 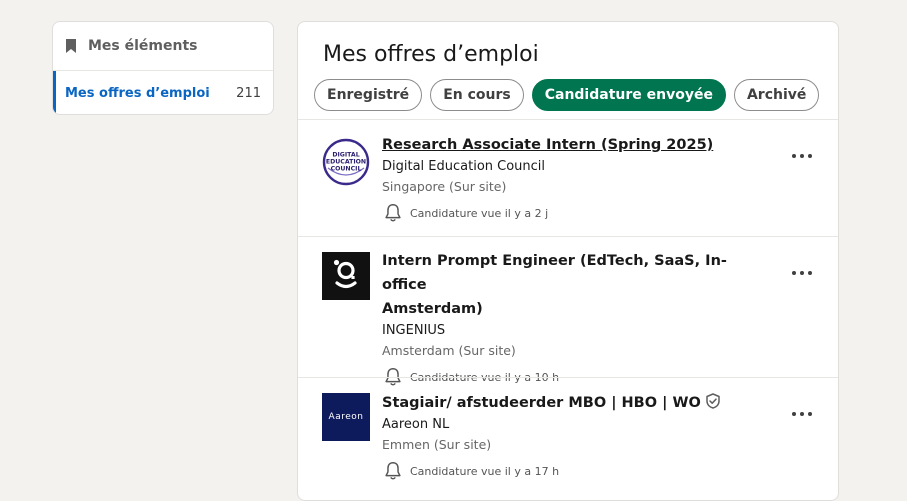 I want to click on job-location: Emmen (Sur site), so click(x=437, y=444).